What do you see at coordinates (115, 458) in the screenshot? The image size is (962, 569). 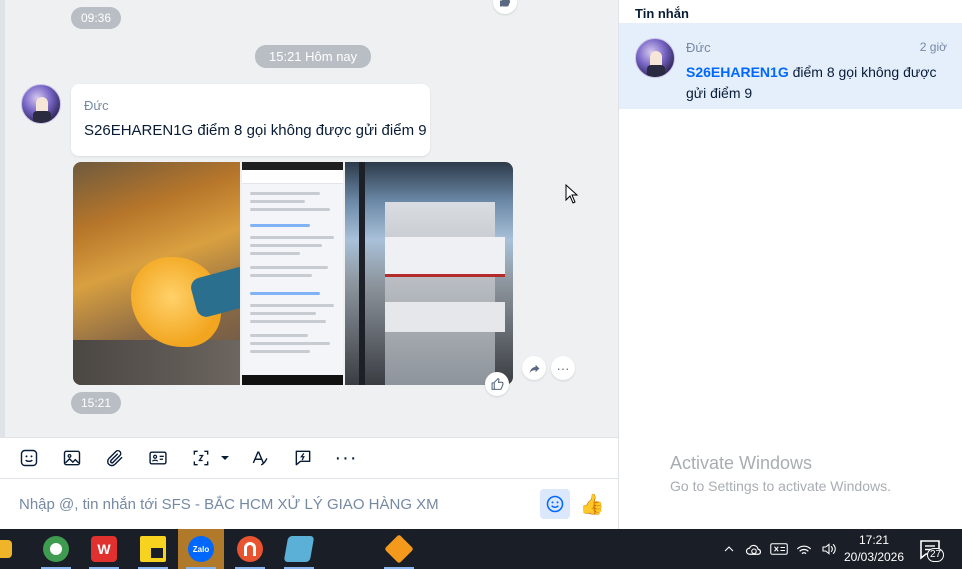 I see `attachment-icon` at bounding box center [115, 458].